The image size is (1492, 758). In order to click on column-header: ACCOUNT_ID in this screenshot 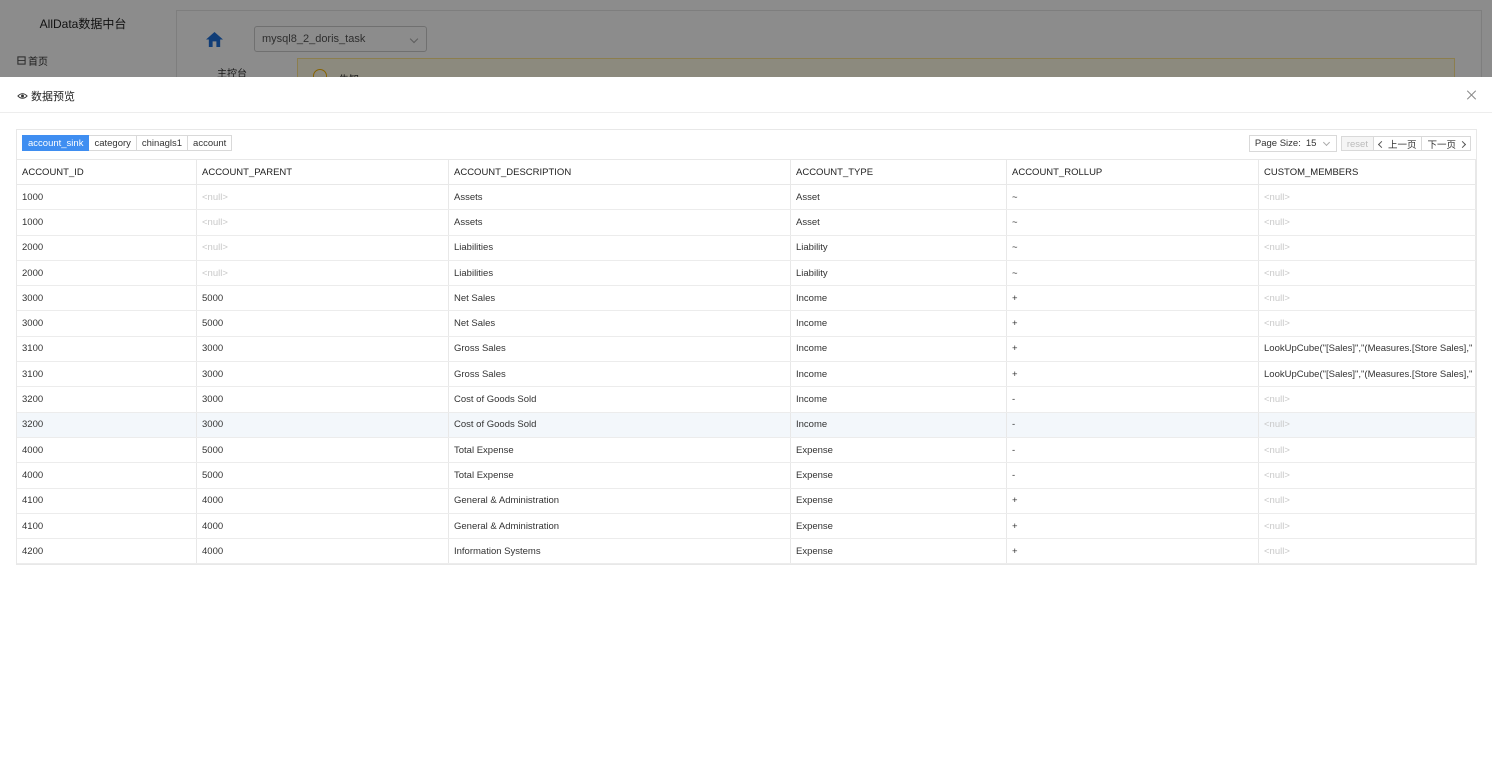, I will do `click(107, 172)`.